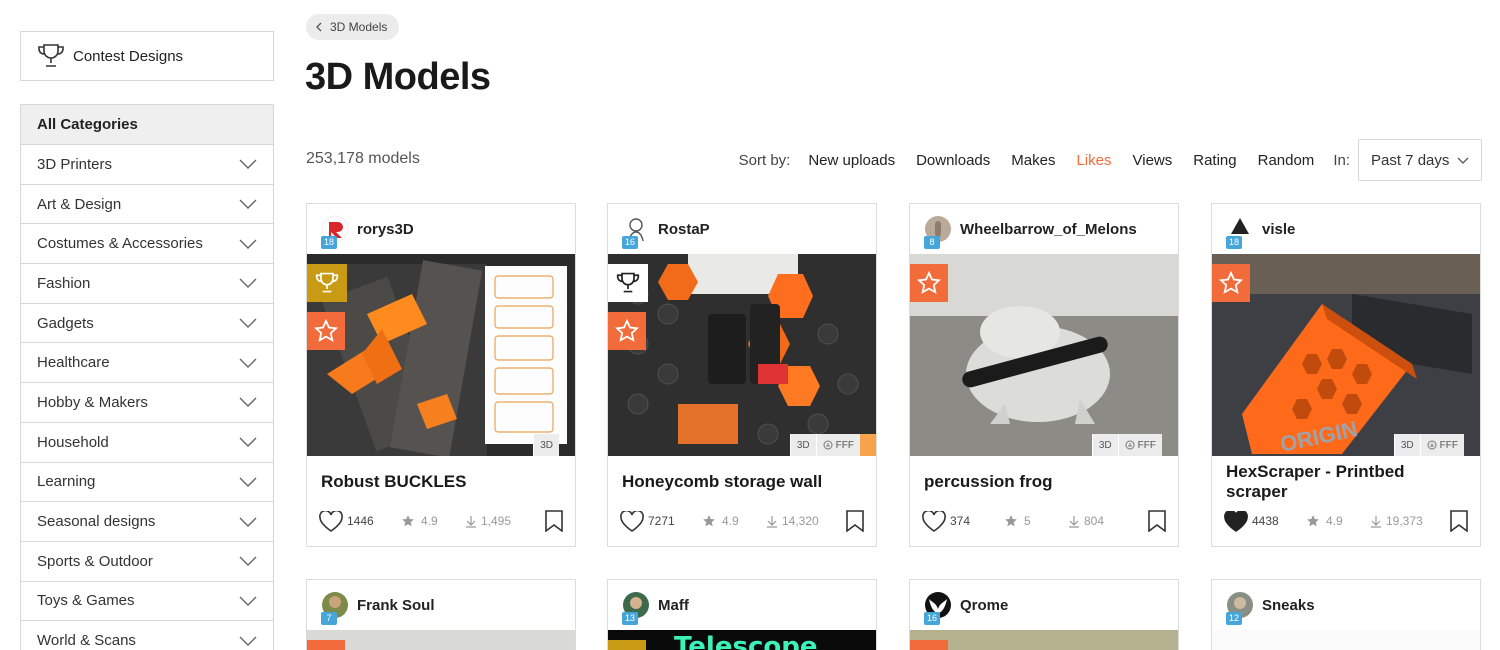  Describe the element at coordinates (673, 605) in the screenshot. I see `username: Maff` at that location.